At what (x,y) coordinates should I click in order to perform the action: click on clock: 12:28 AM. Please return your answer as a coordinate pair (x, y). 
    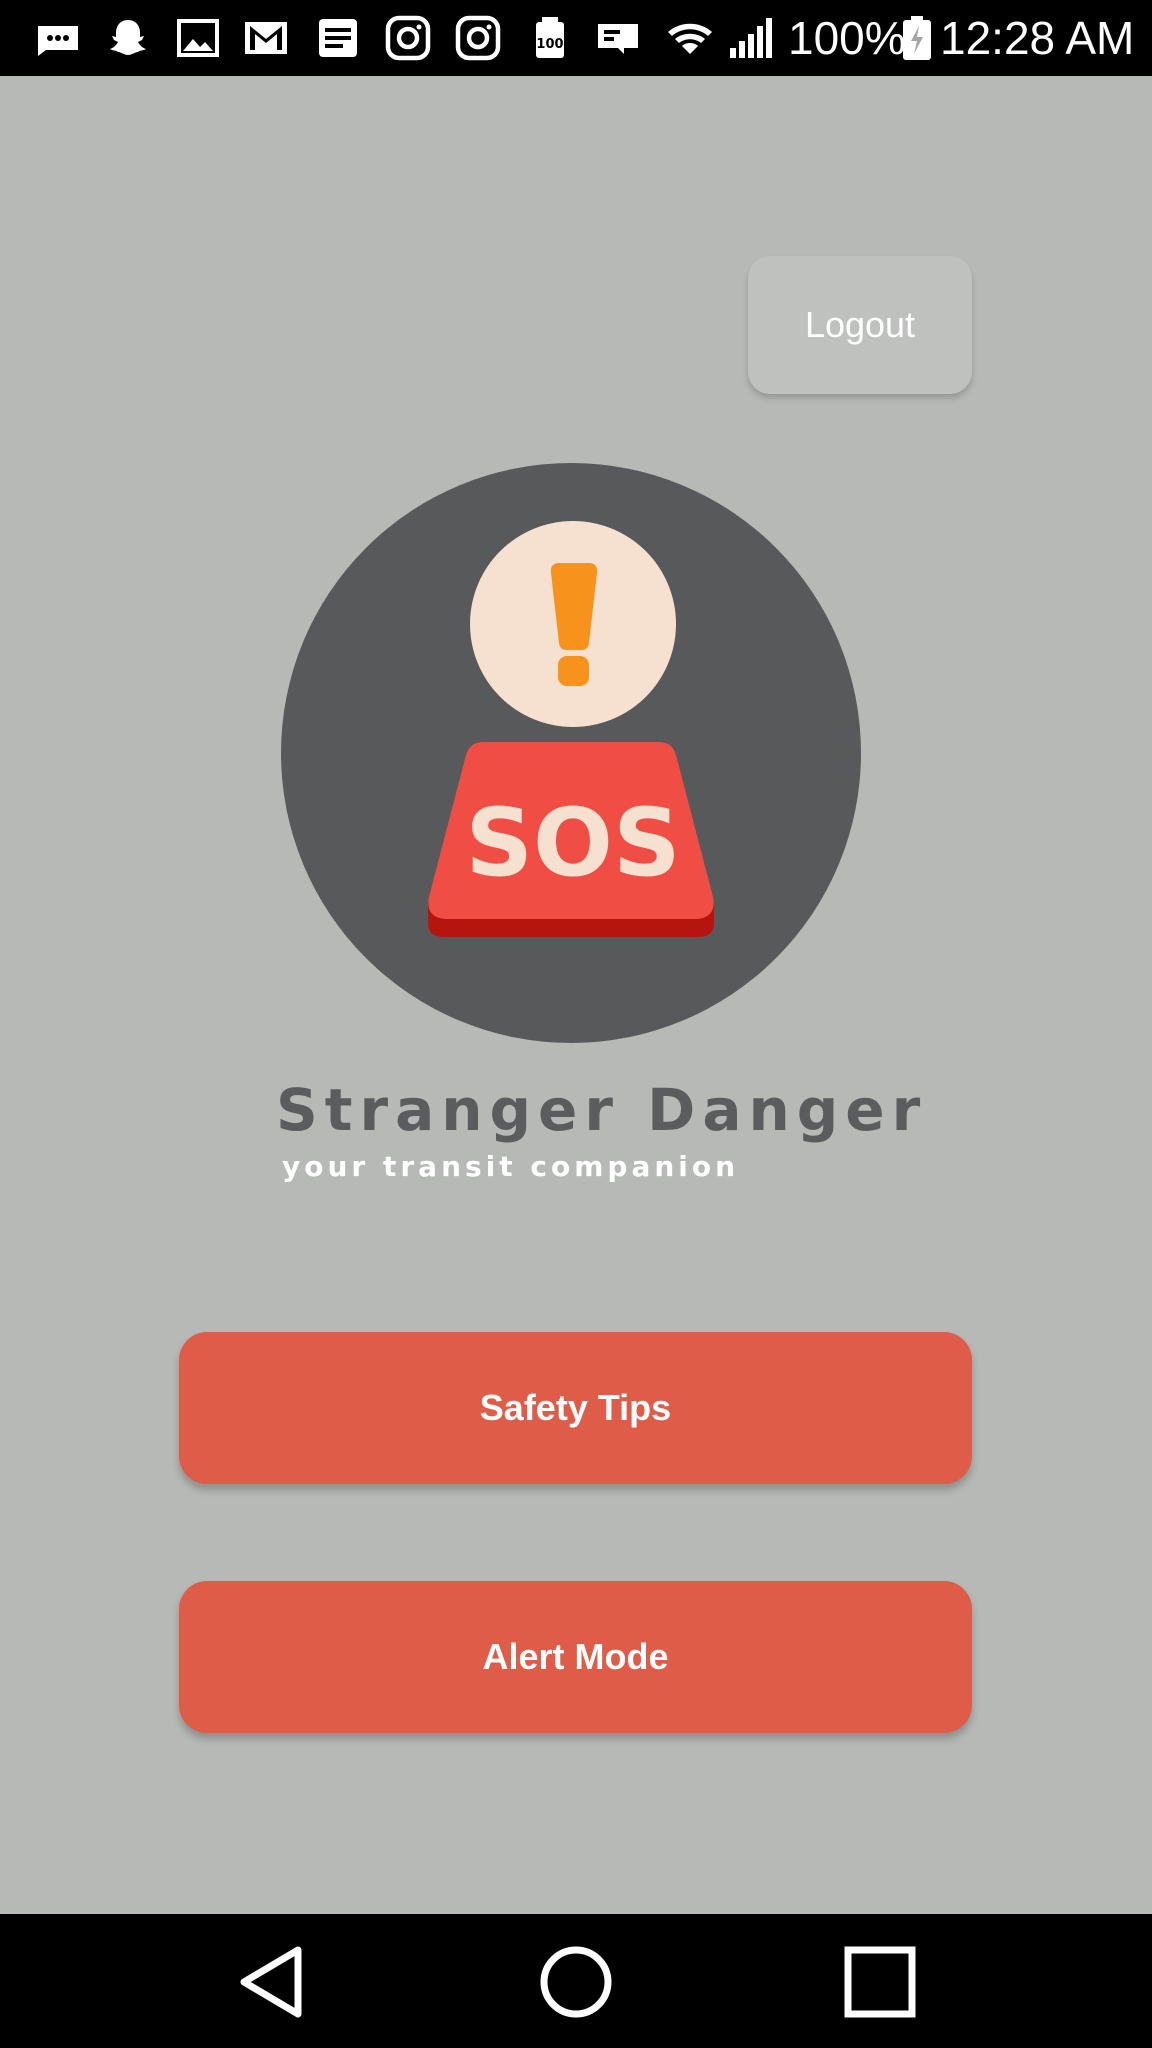
    Looking at the image, I should click on (1037, 38).